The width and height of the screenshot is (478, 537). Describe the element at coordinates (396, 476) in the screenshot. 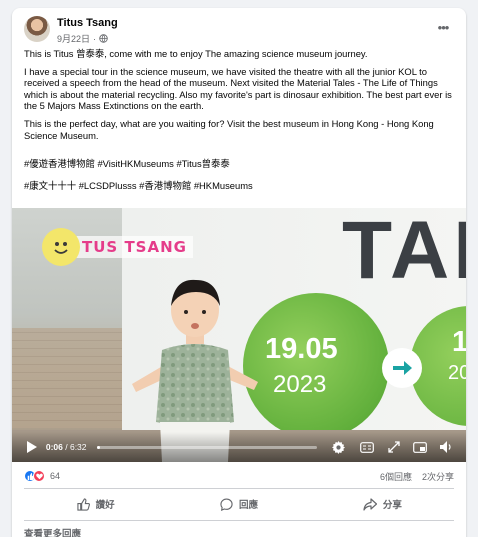

I see `comments-count: 6個回應` at that location.